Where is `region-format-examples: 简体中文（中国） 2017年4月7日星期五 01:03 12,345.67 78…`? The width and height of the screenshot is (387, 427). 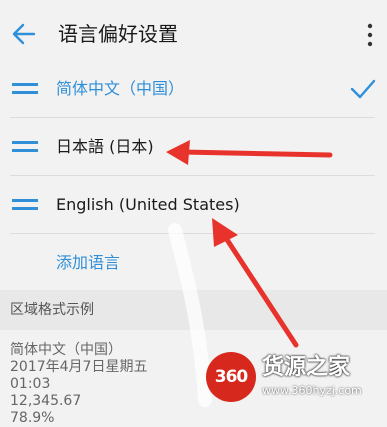 region-format-examples: 简体中文（中国） 2017年4月7日星期五 01:03 12,345.67 78… is located at coordinates (110, 384).